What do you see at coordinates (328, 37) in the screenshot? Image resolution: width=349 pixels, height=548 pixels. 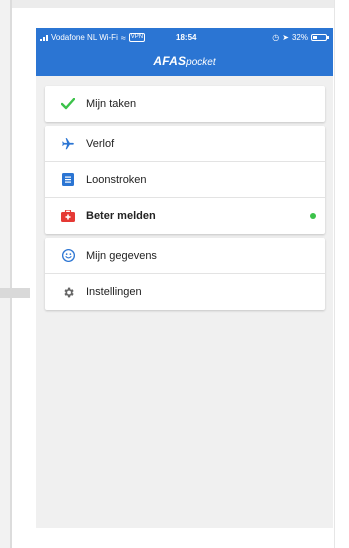 I see `battery-tip` at bounding box center [328, 37].